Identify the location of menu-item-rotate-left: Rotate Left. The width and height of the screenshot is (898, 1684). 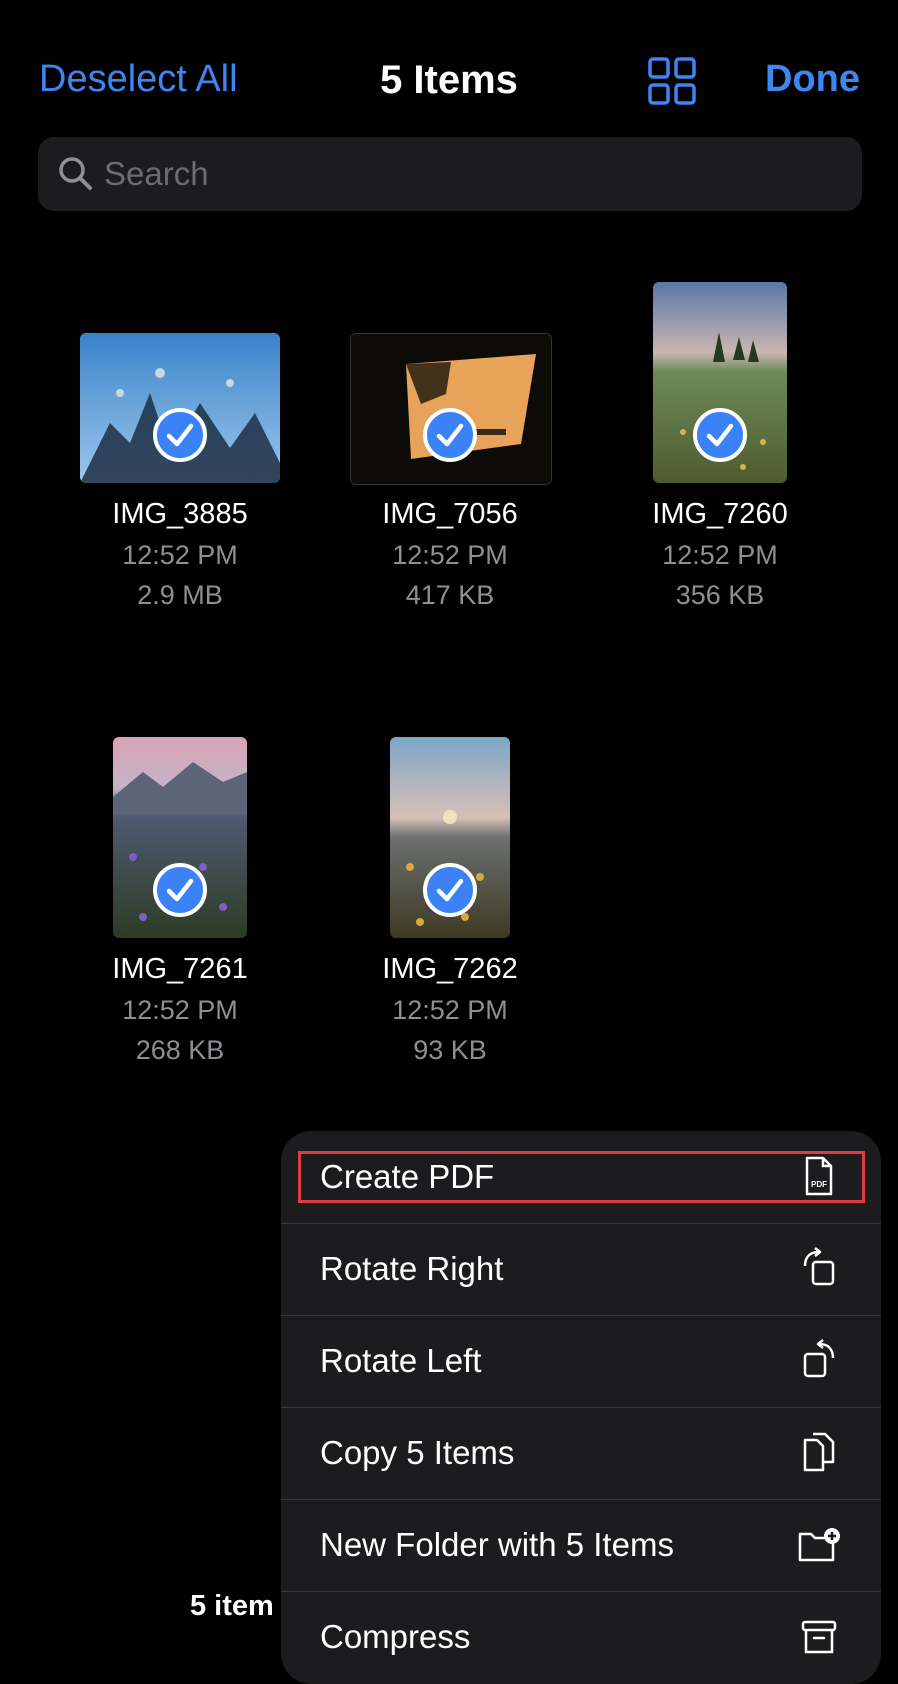
(581, 1361).